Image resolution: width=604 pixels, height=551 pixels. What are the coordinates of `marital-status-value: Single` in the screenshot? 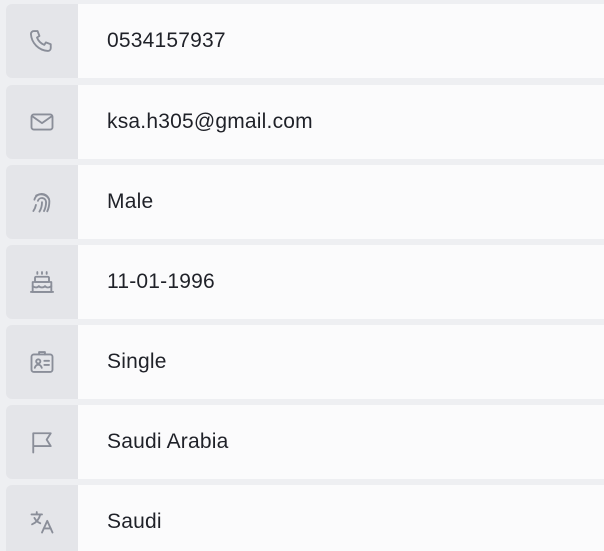 It's located at (341, 362).